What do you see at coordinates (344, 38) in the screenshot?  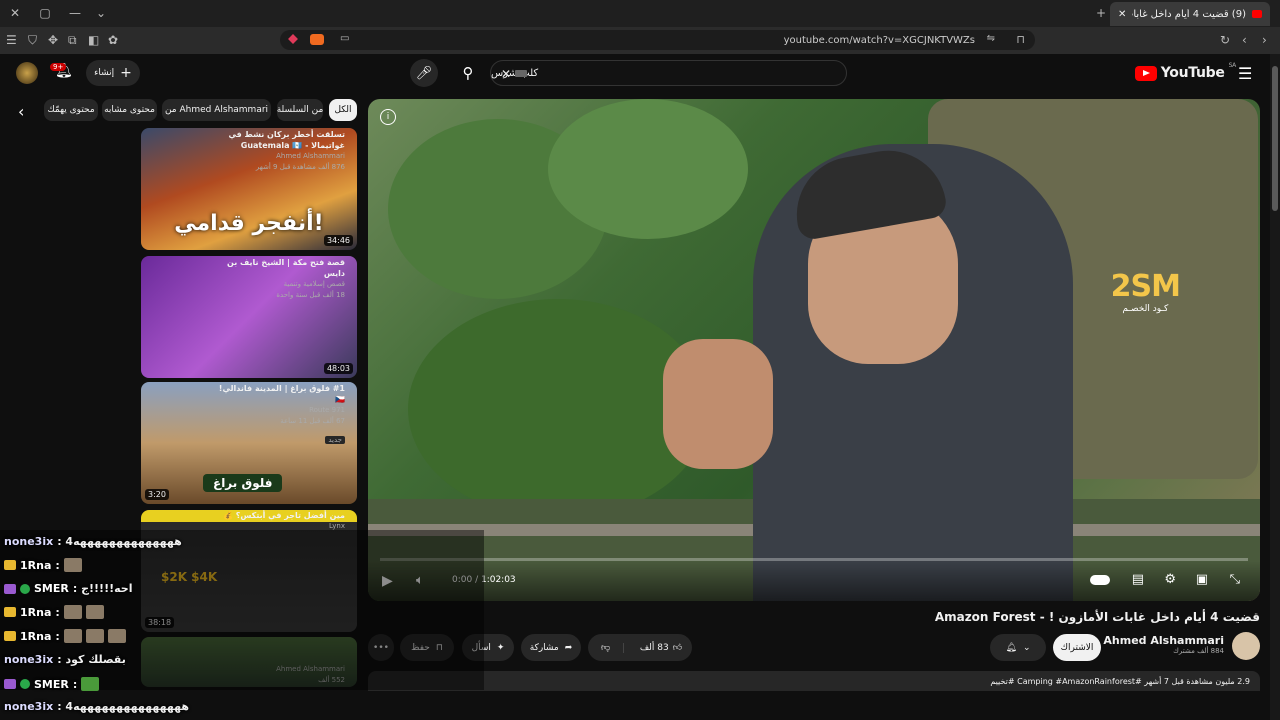 I see `reader-mode-icon: ▭` at bounding box center [344, 38].